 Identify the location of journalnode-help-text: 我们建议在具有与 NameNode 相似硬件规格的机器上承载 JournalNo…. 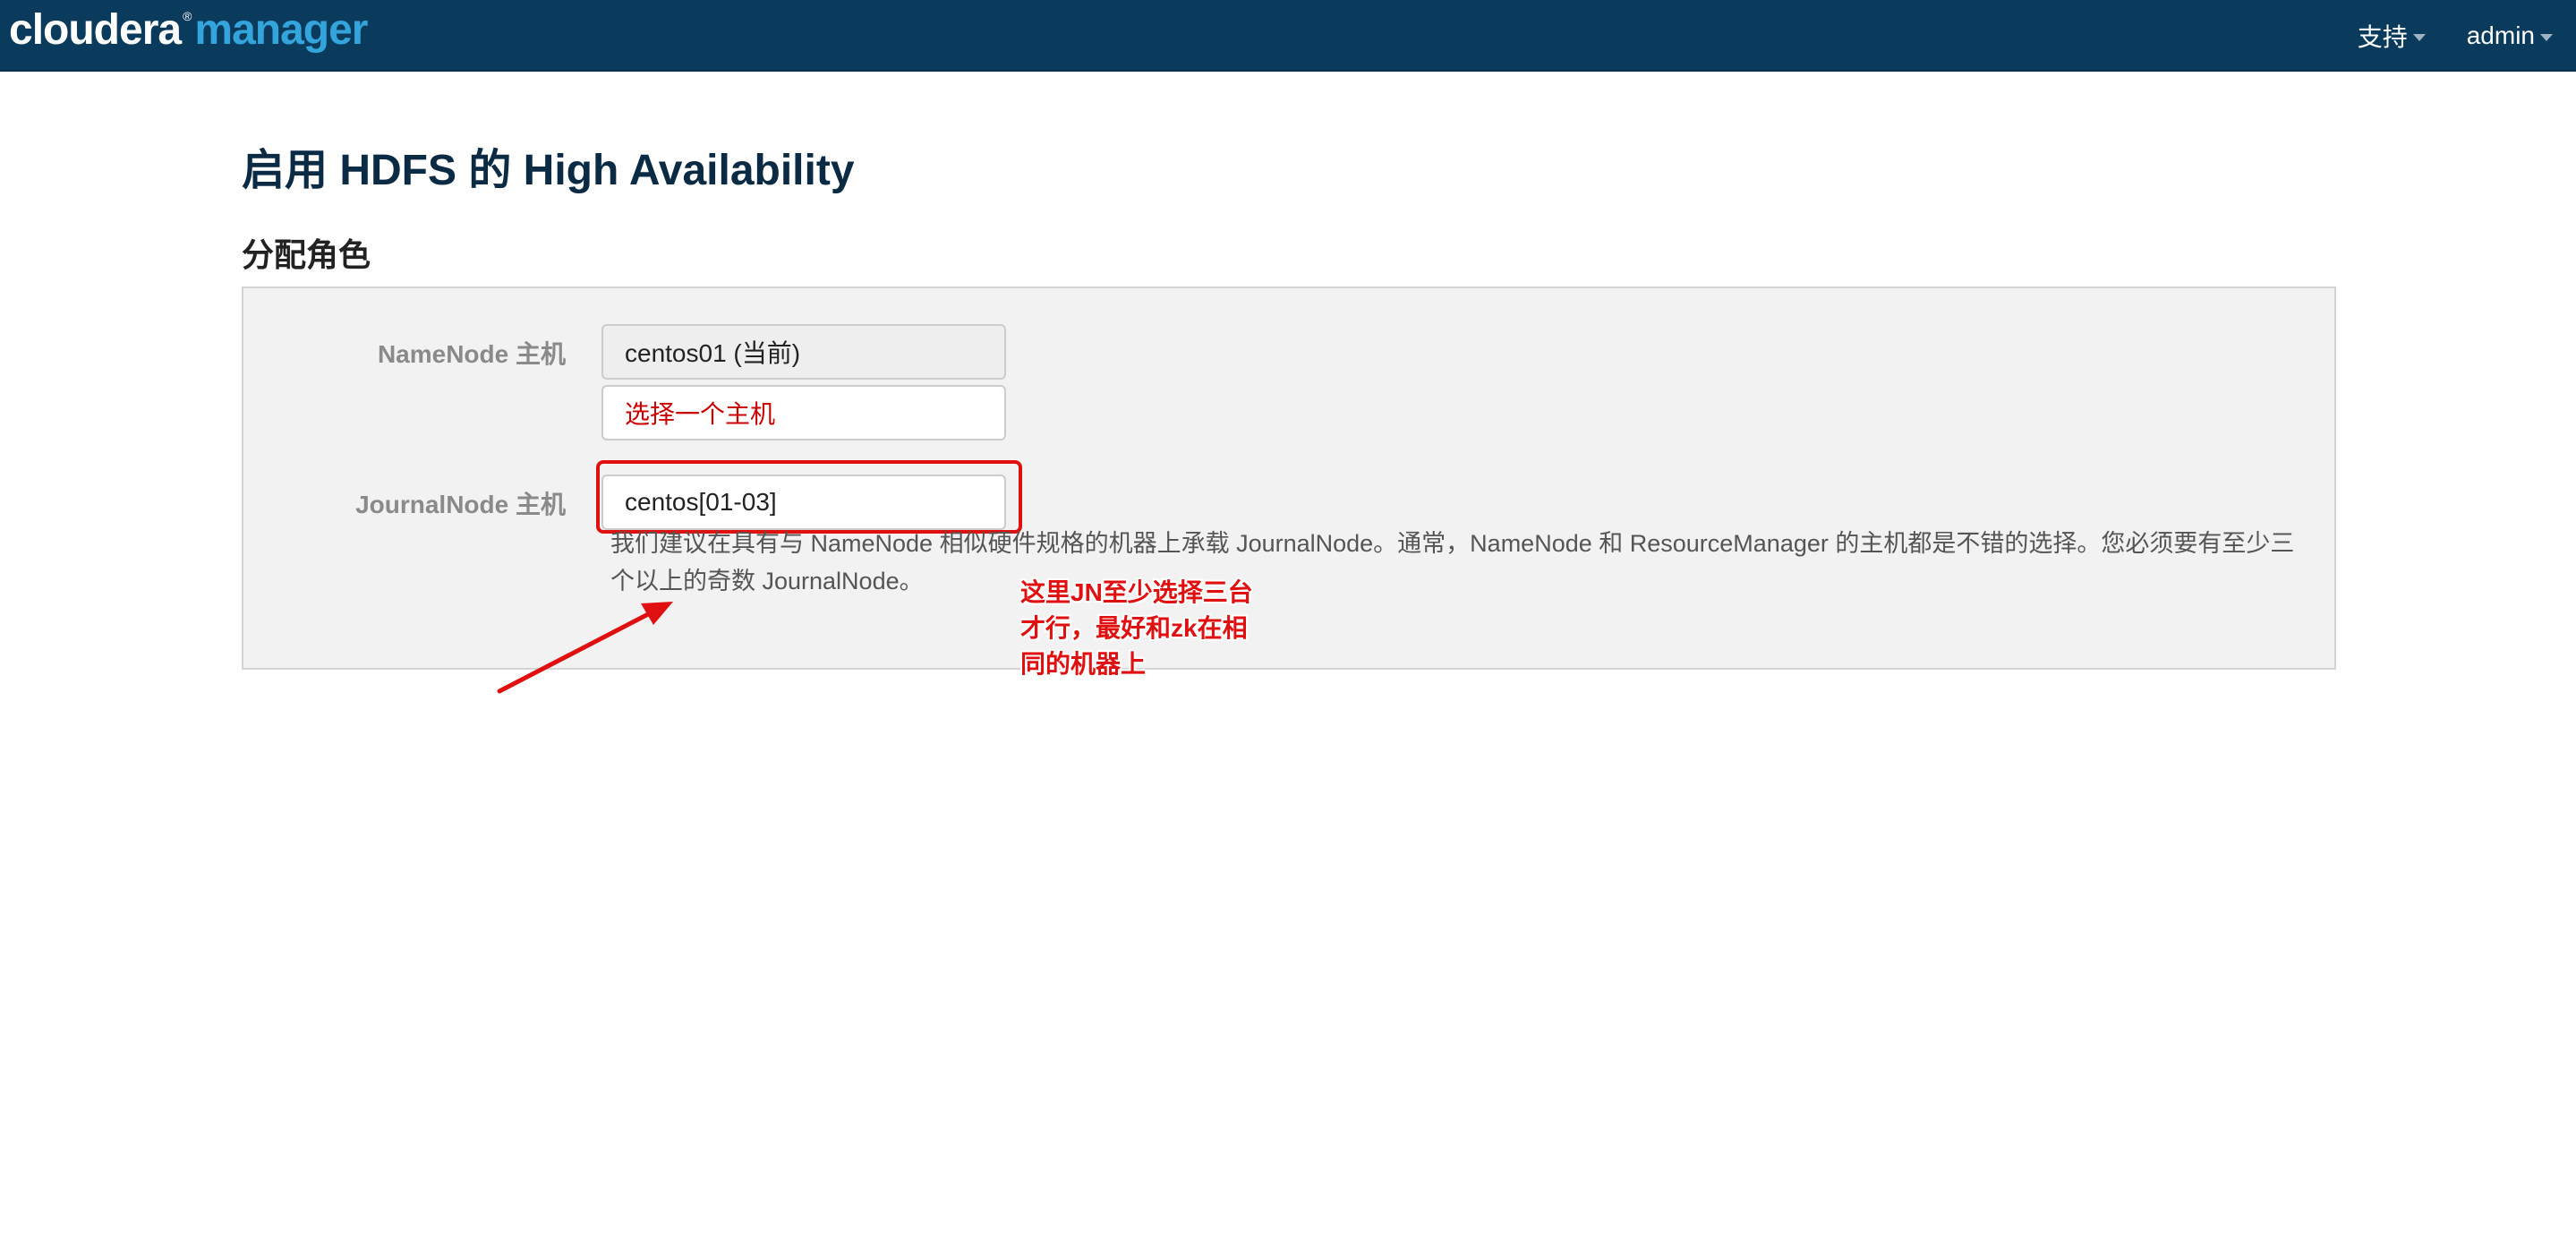
(1452, 562).